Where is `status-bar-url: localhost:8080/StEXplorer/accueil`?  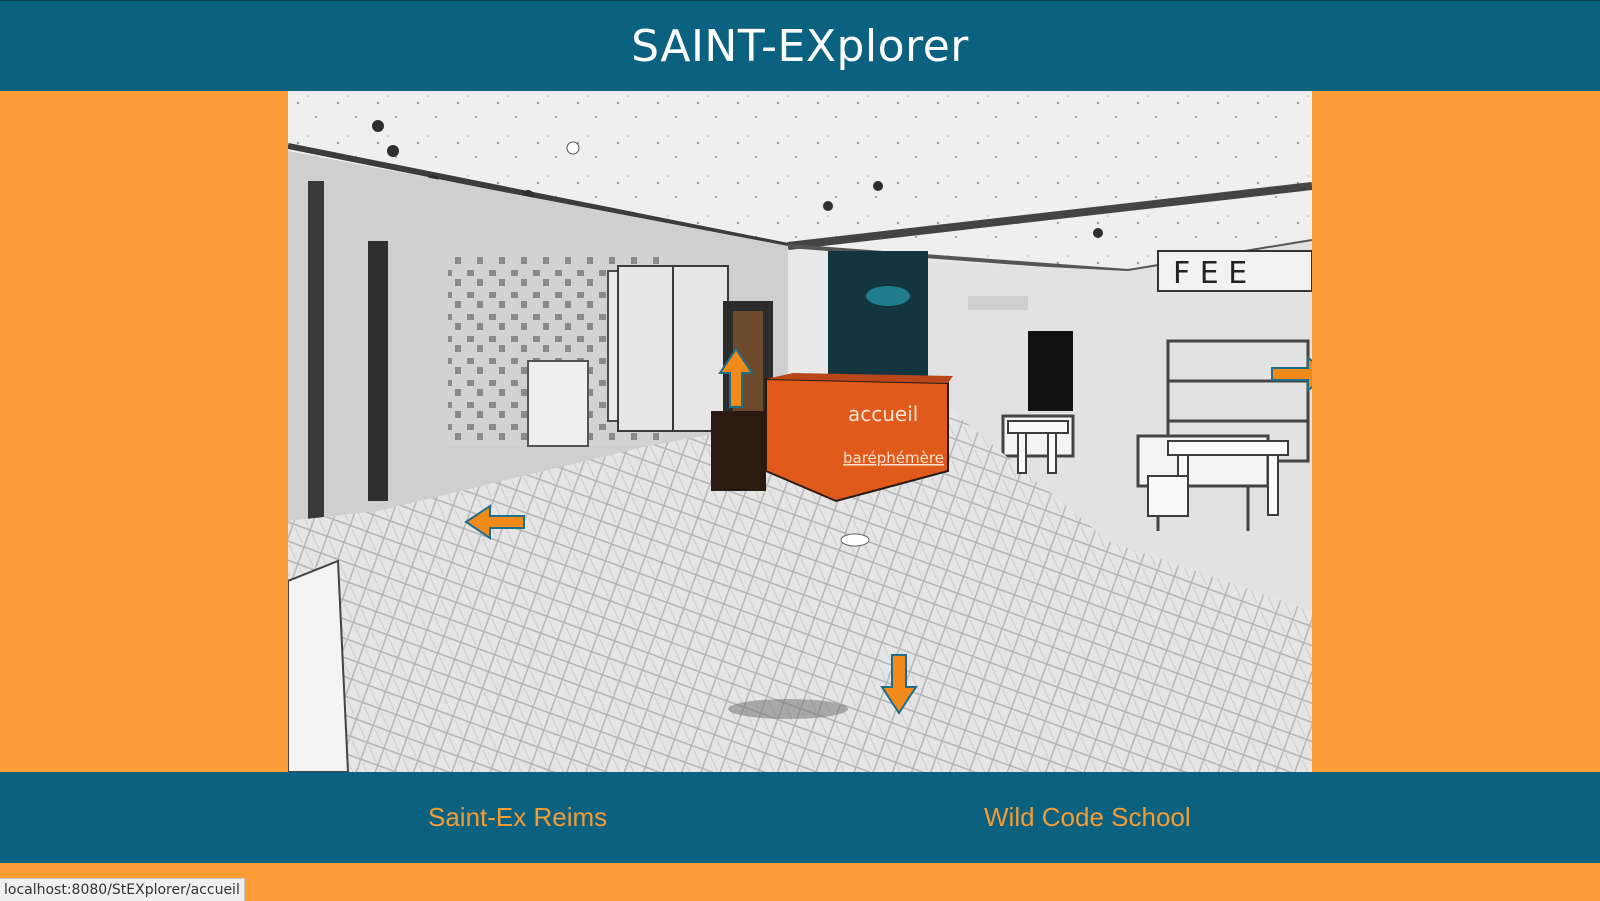 status-bar-url: localhost:8080/StEXplorer/accueil is located at coordinates (122, 889).